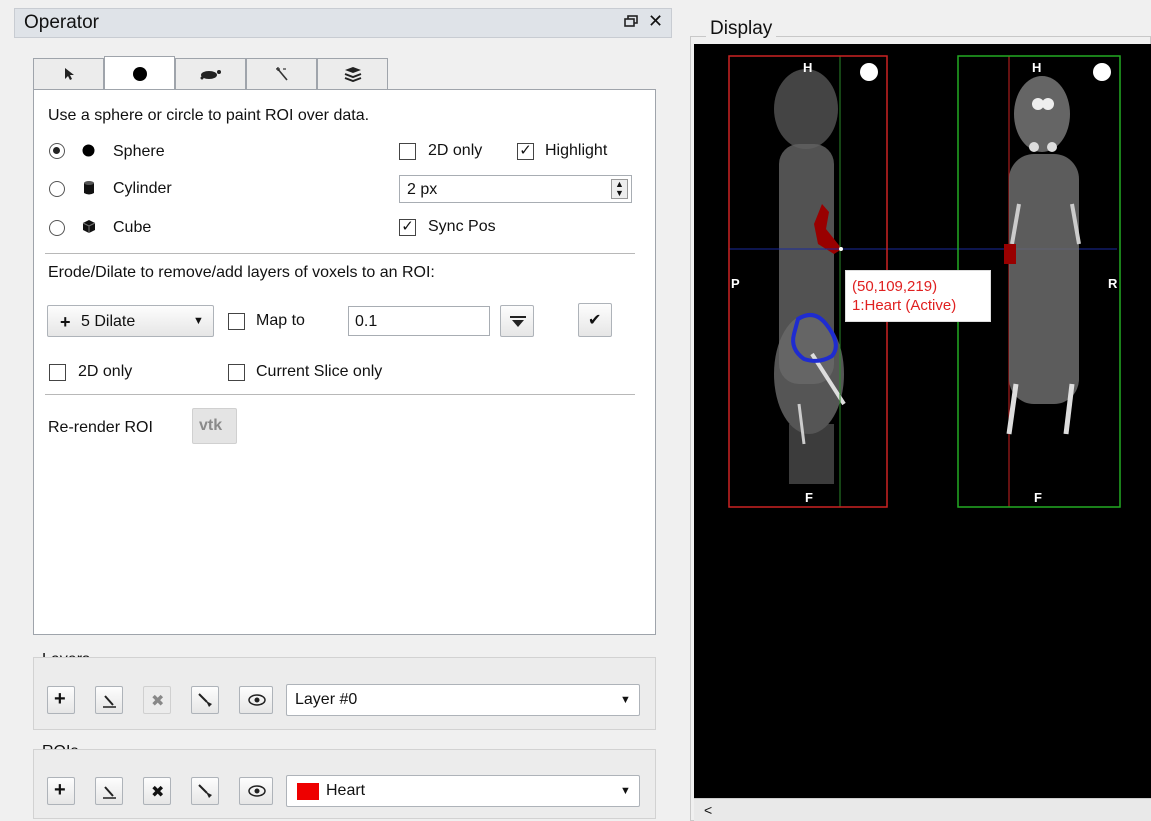 This screenshot has width=1151, height=821. I want to click on sphere-brush-icon, so click(139, 73).